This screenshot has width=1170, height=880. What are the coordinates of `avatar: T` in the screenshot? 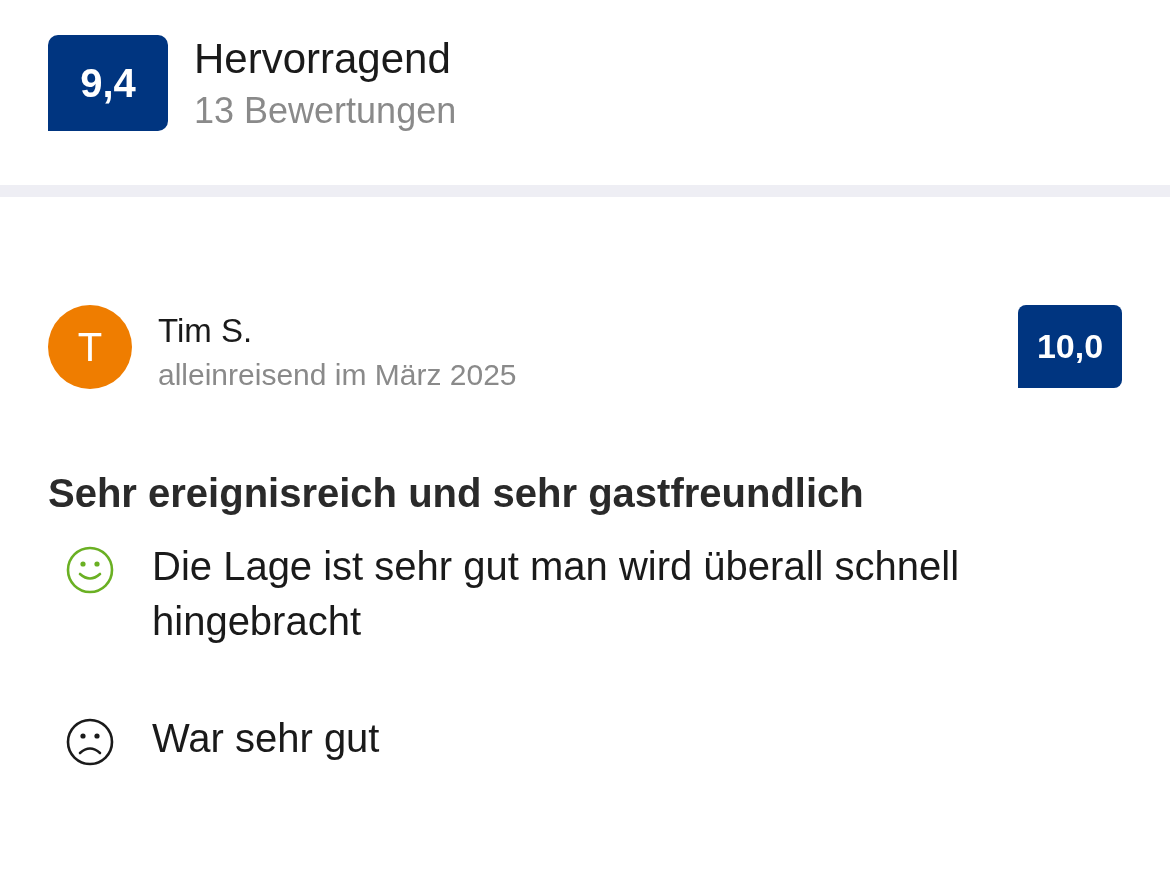 It's located at (90, 347).